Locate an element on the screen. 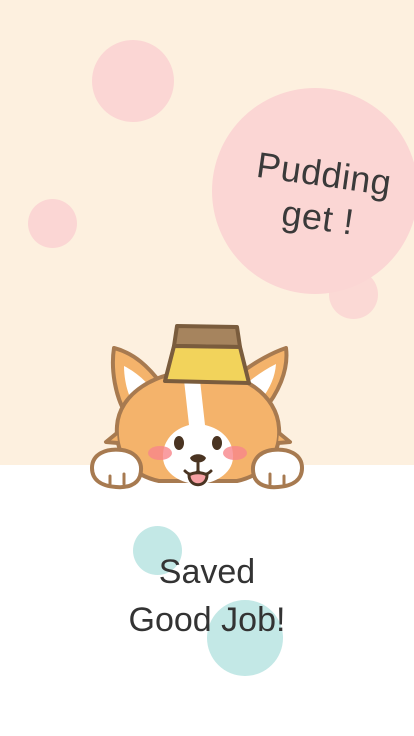 The height and width of the screenshot is (736, 414). completion-message: Saved Good Job! is located at coordinates (207, 596).